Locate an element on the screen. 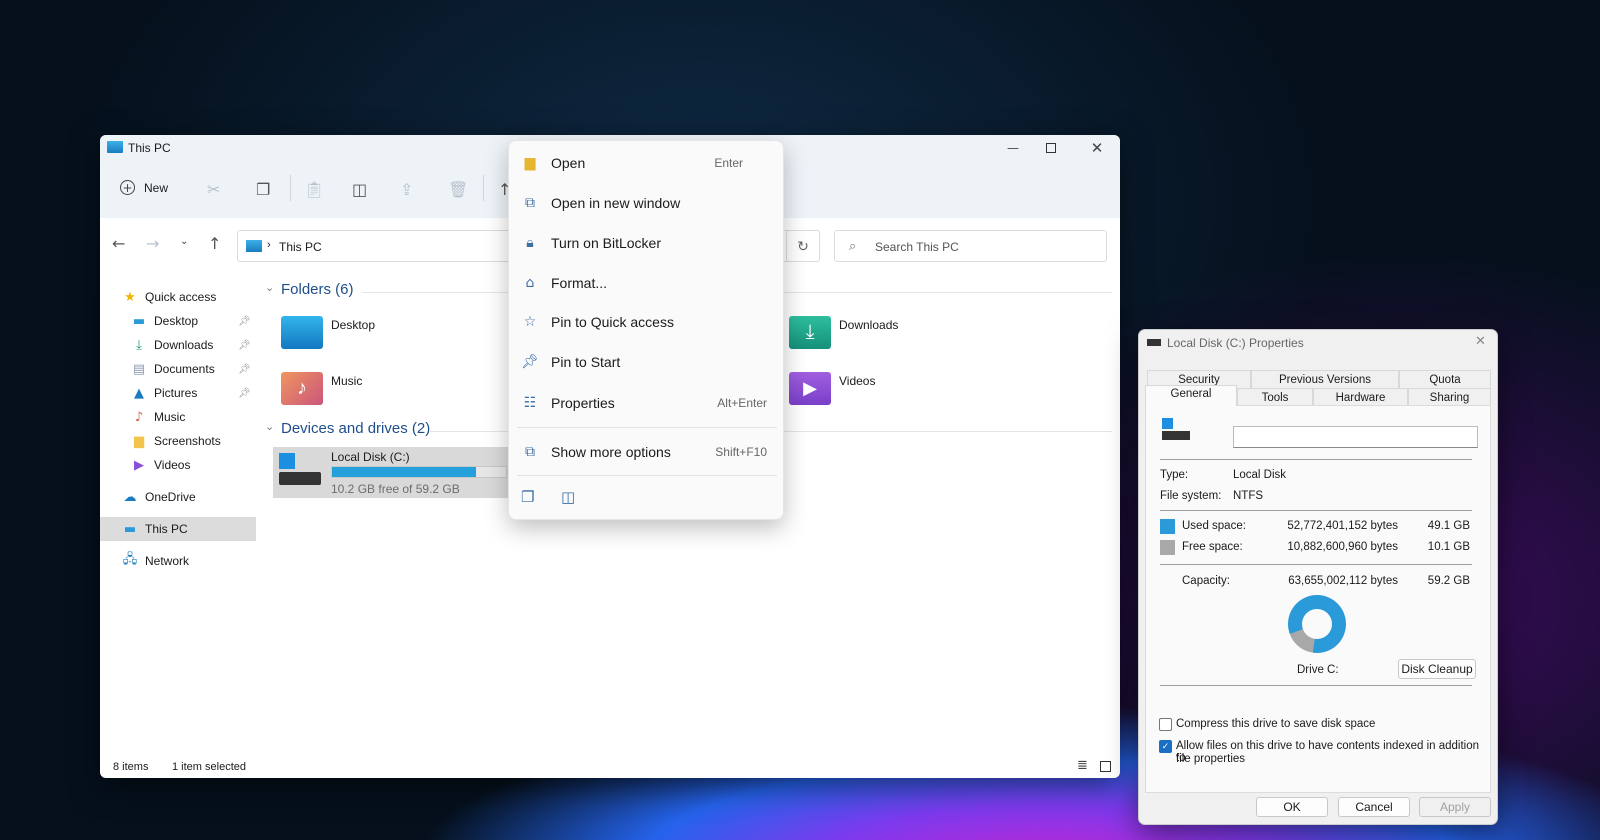  tab-label: Tools is located at coordinates (1275, 397).